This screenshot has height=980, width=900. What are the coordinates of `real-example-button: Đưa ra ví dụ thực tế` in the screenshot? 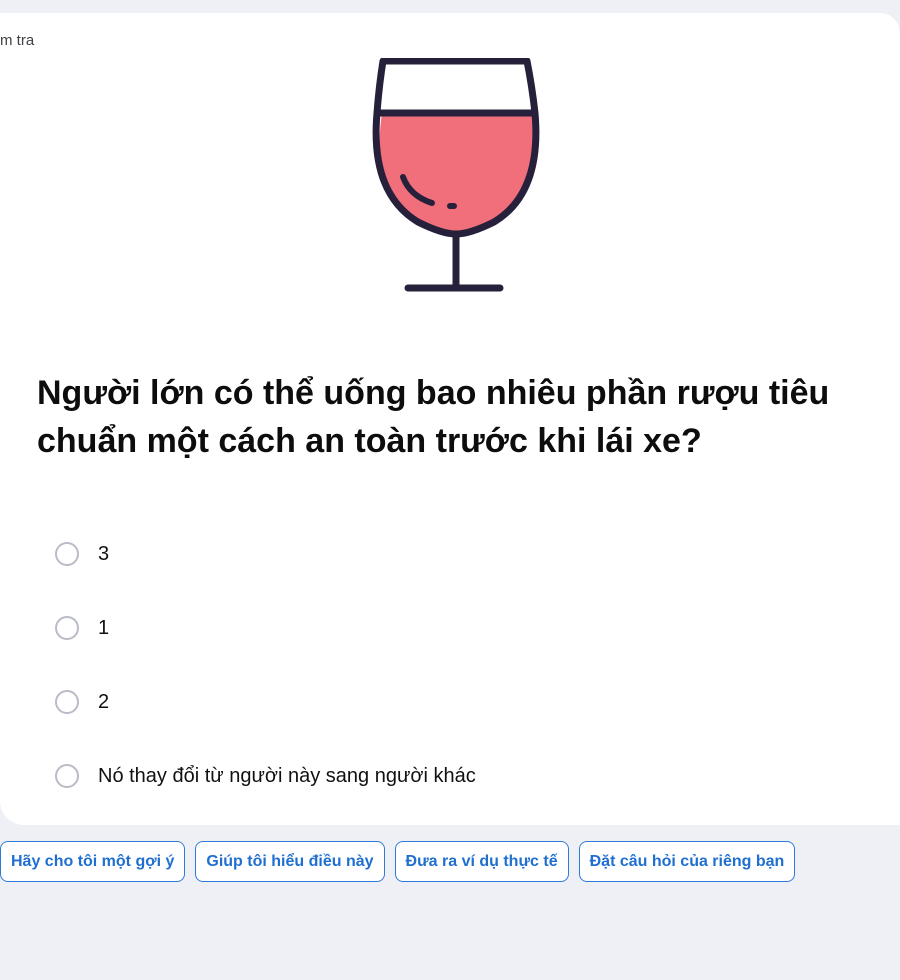 It's located at (481, 861).